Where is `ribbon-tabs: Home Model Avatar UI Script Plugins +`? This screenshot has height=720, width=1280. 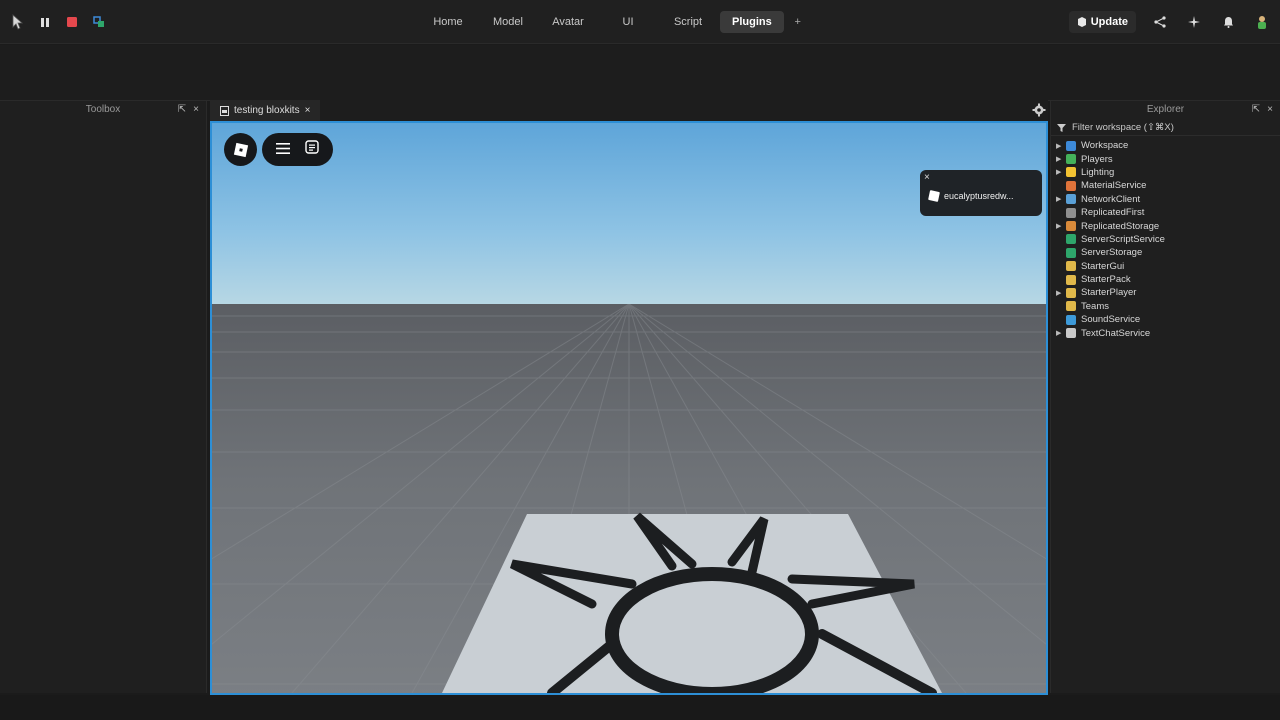
ribbon-tabs: Home Model Avatar UI Script Plugins + is located at coordinates (614, 22).